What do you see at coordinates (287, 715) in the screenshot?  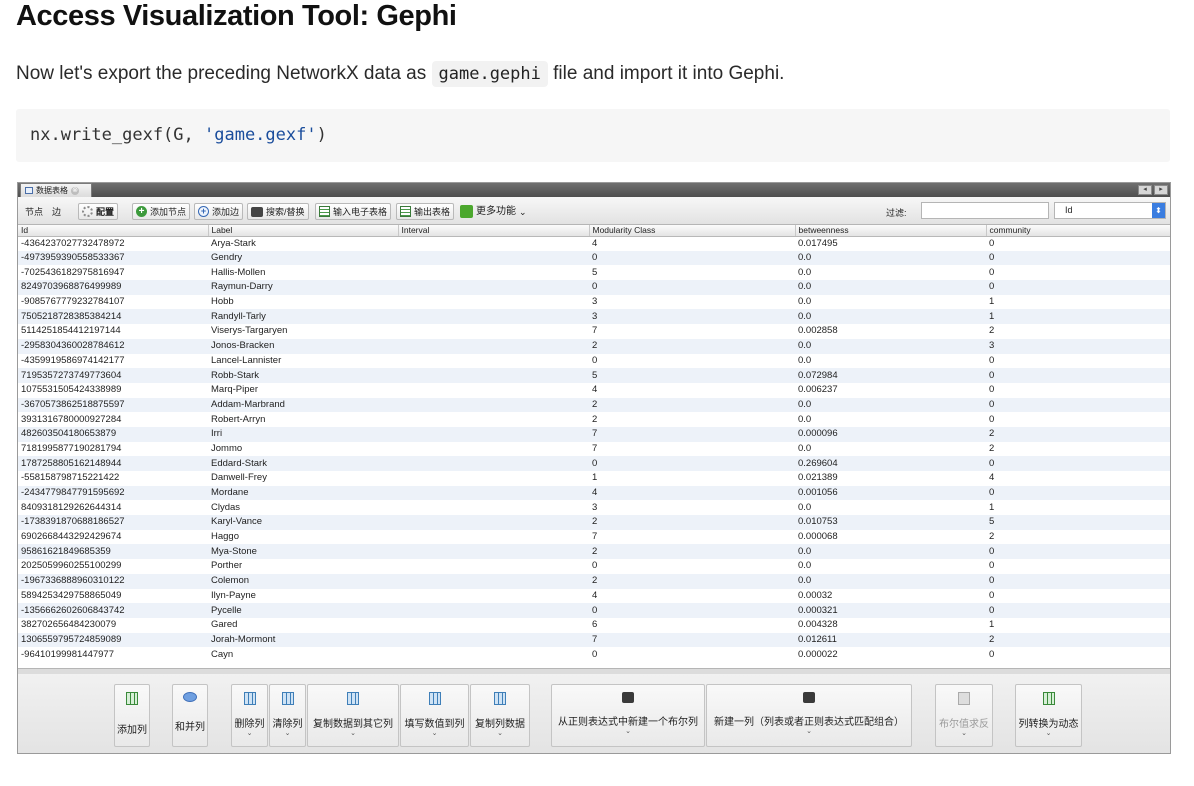 I see `clear-column-button: 清除列 ⌄` at bounding box center [287, 715].